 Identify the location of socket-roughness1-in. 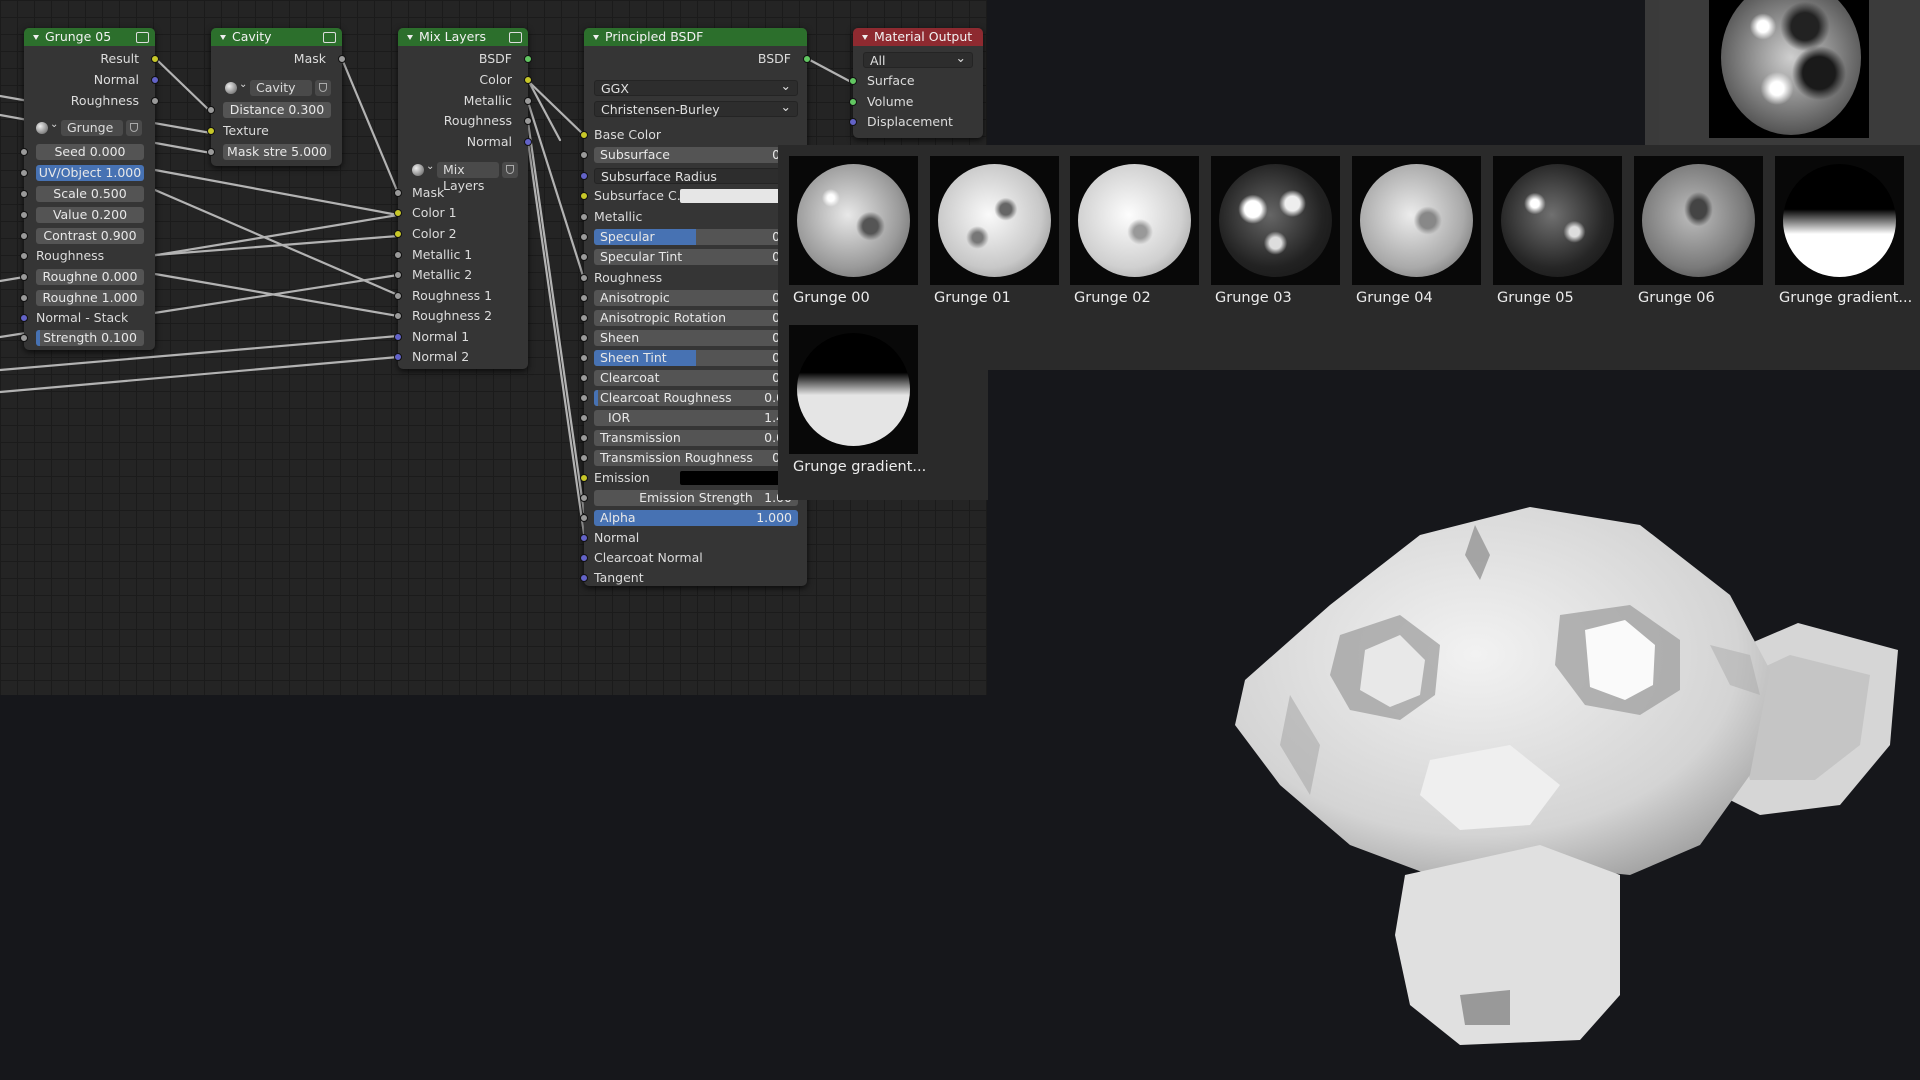
(398, 296).